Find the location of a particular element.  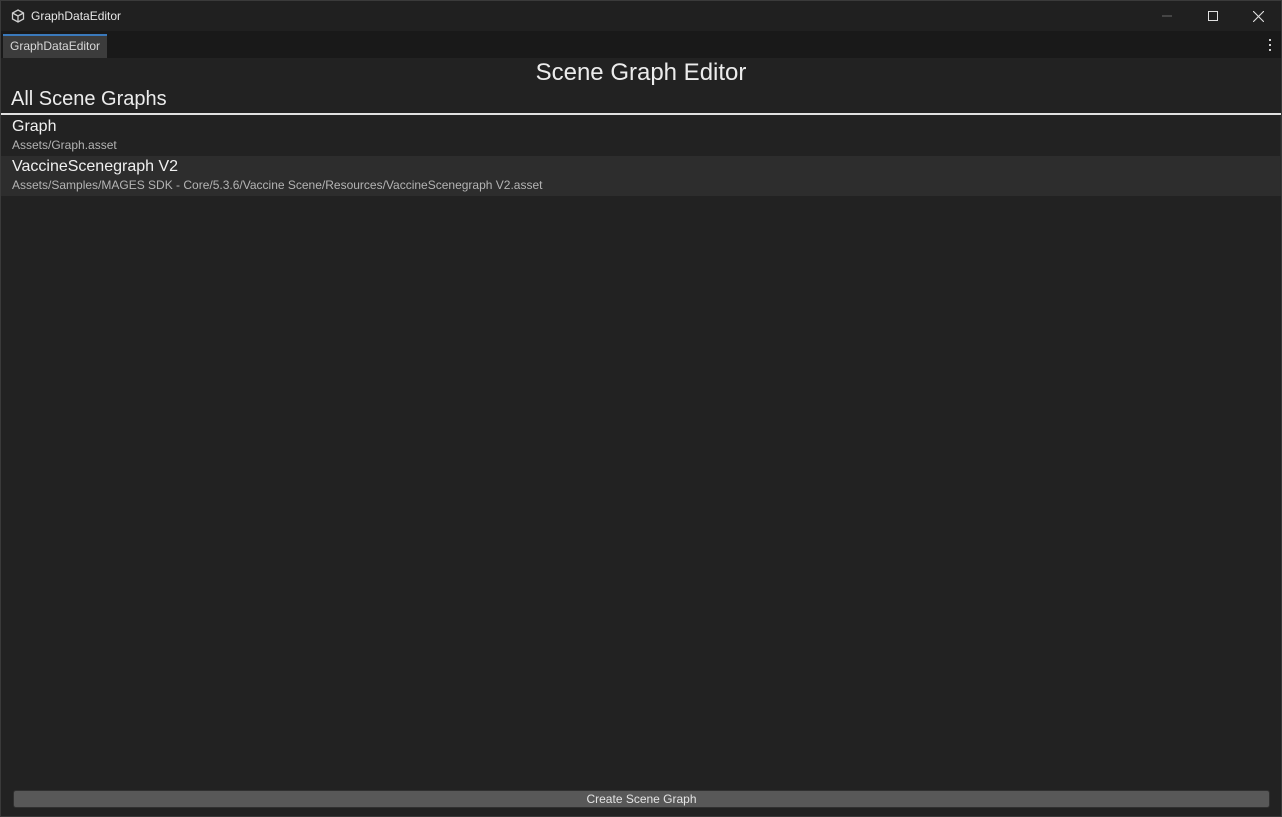

tab-graphdataeditor: GraphDataEditor is located at coordinates (55, 46).